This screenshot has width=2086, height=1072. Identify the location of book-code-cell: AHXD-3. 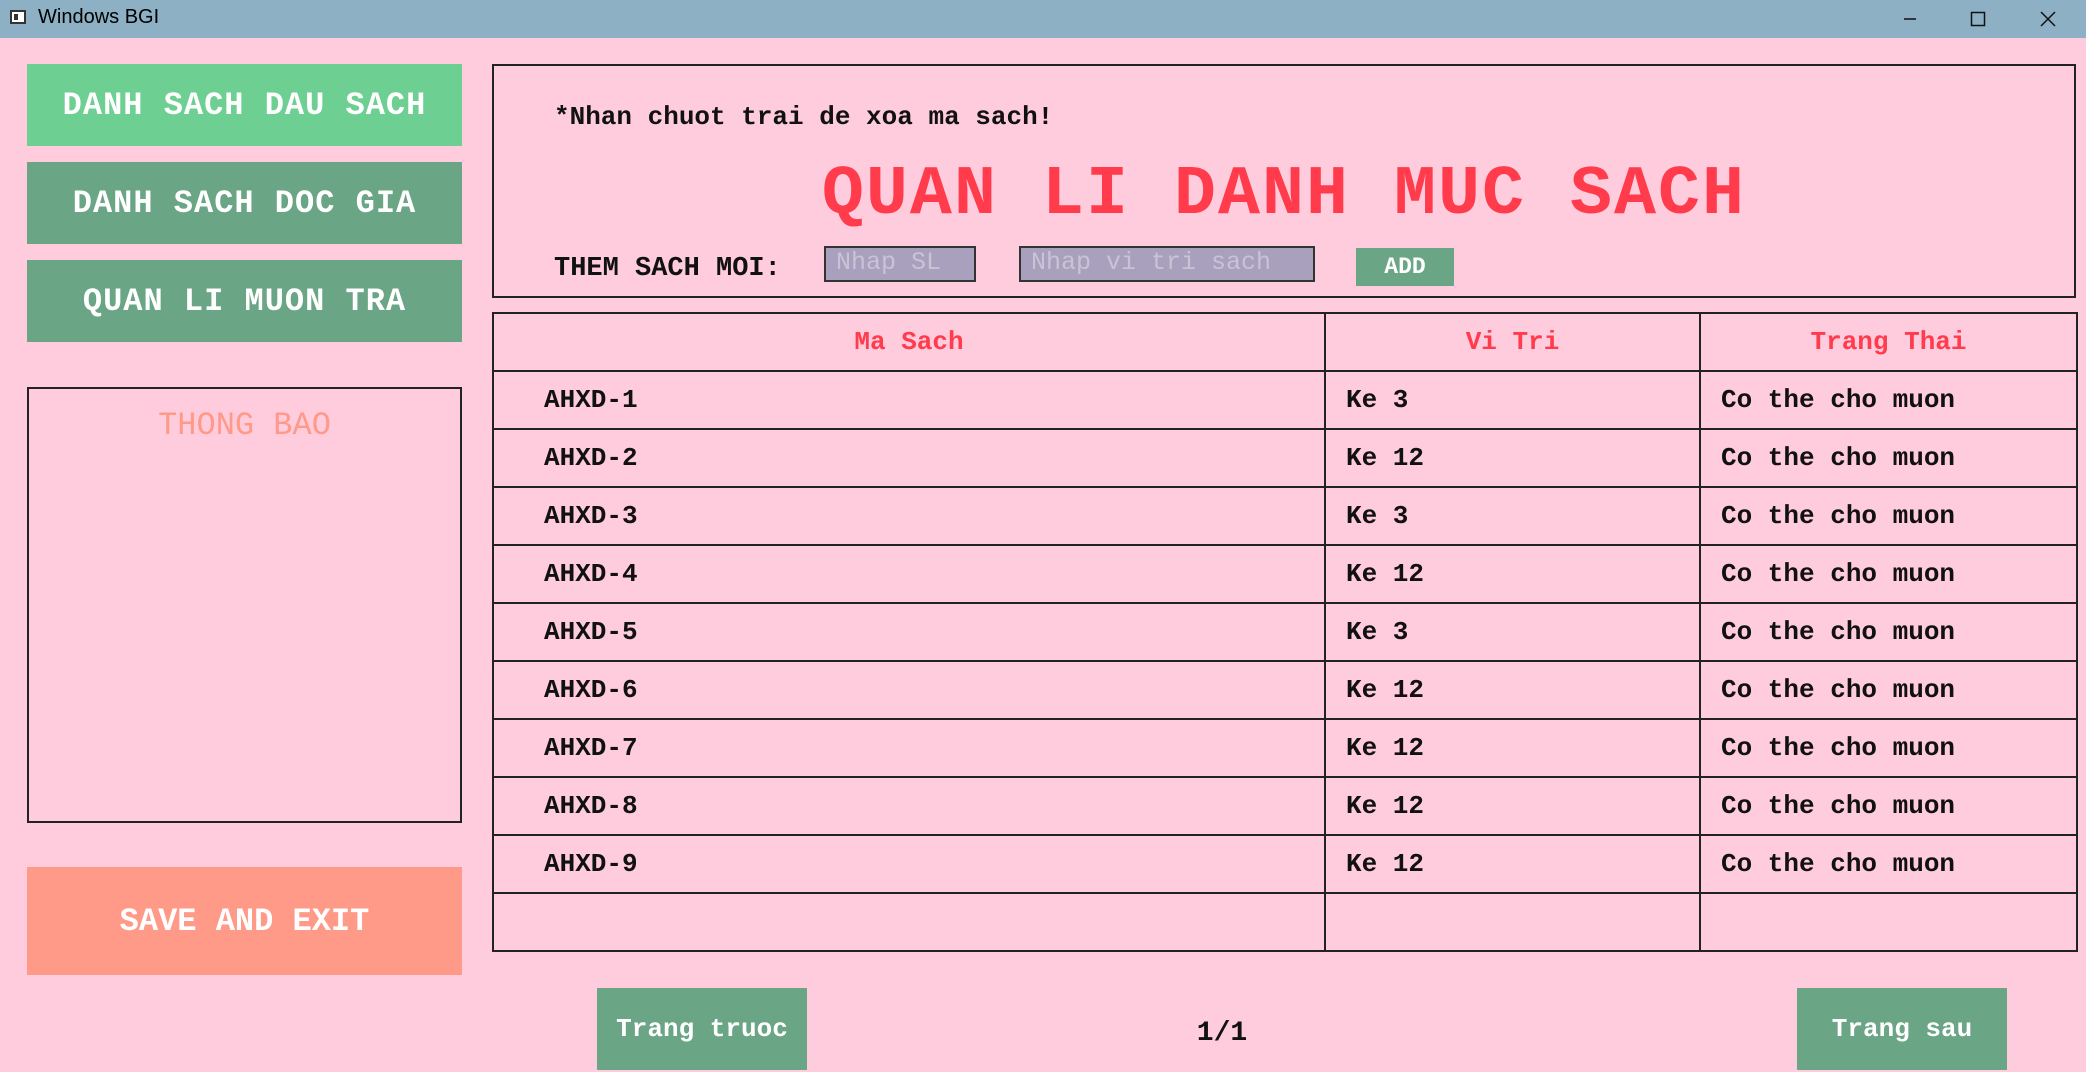
(909, 516).